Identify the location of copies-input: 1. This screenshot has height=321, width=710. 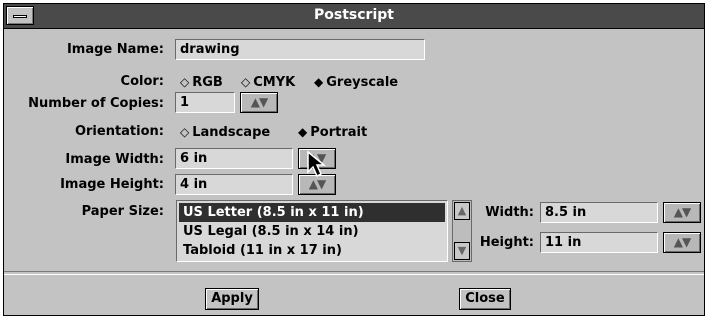
(205, 102).